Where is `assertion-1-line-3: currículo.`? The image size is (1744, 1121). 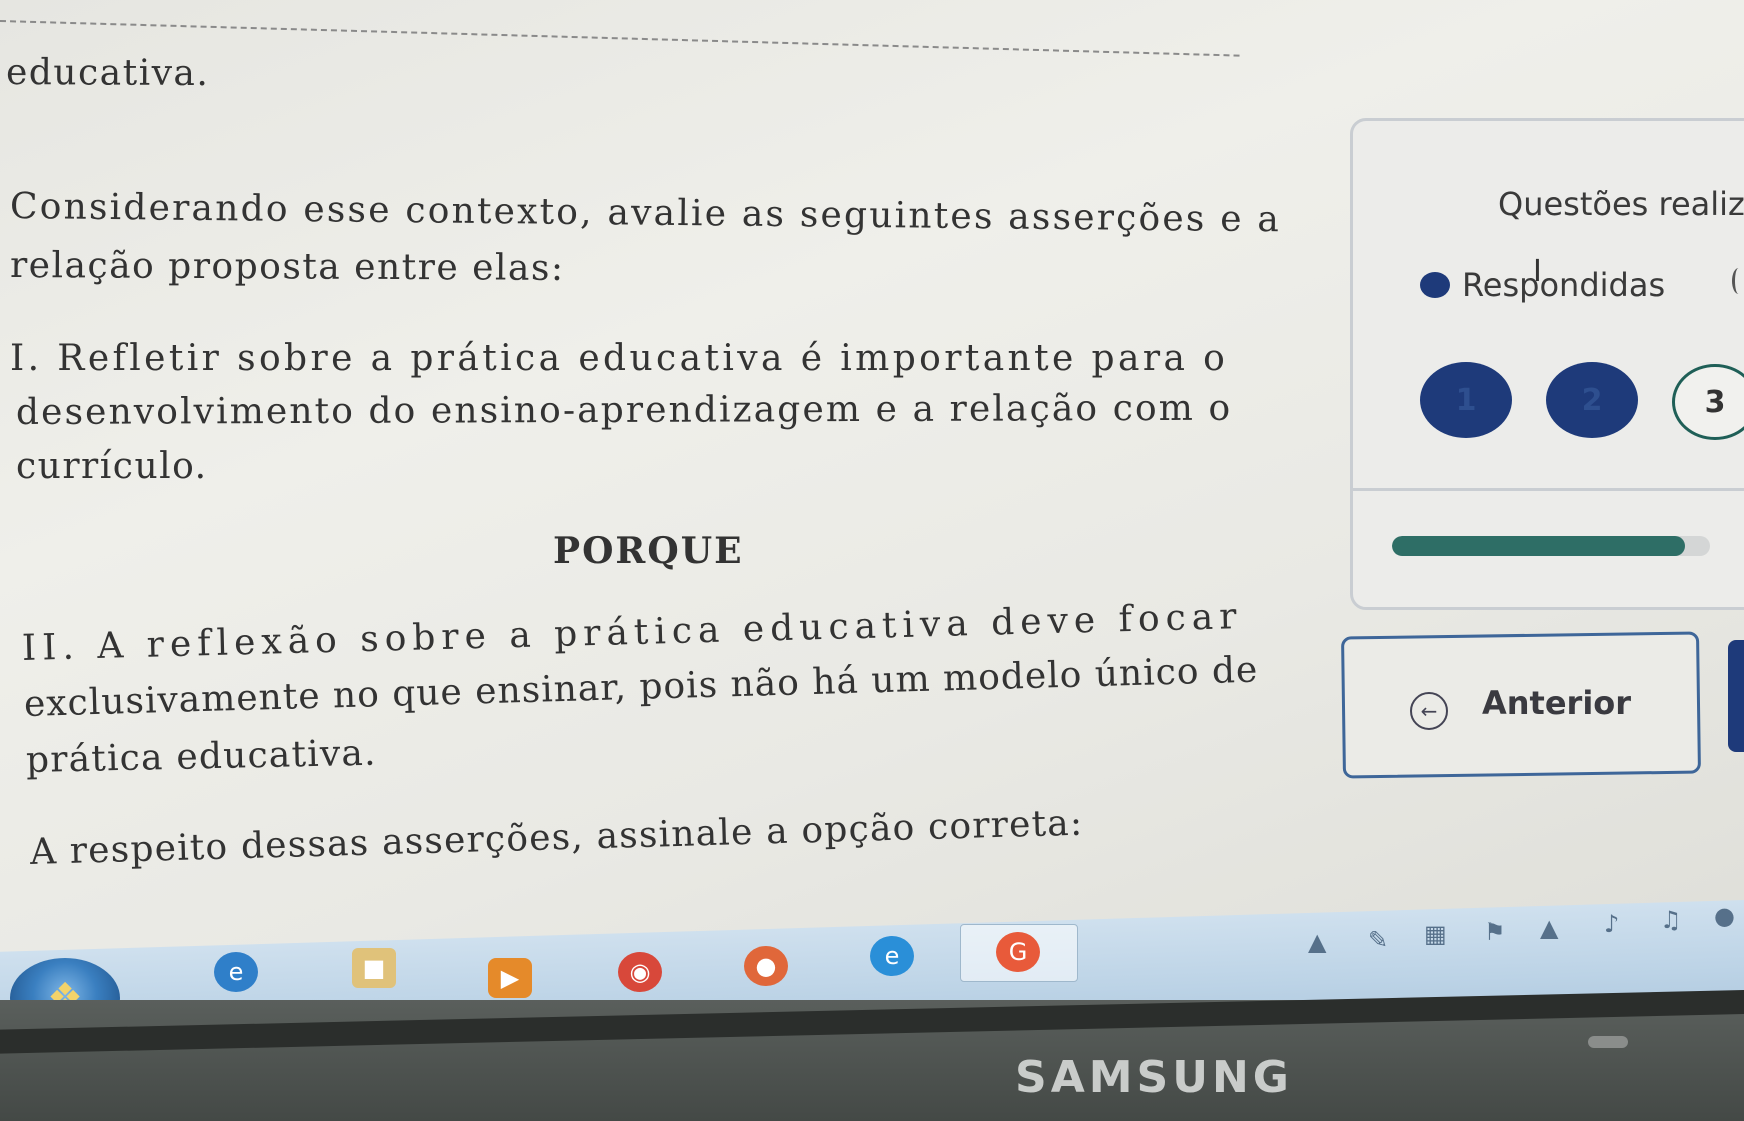 assertion-1-line-3: currículo. is located at coordinates (112, 466).